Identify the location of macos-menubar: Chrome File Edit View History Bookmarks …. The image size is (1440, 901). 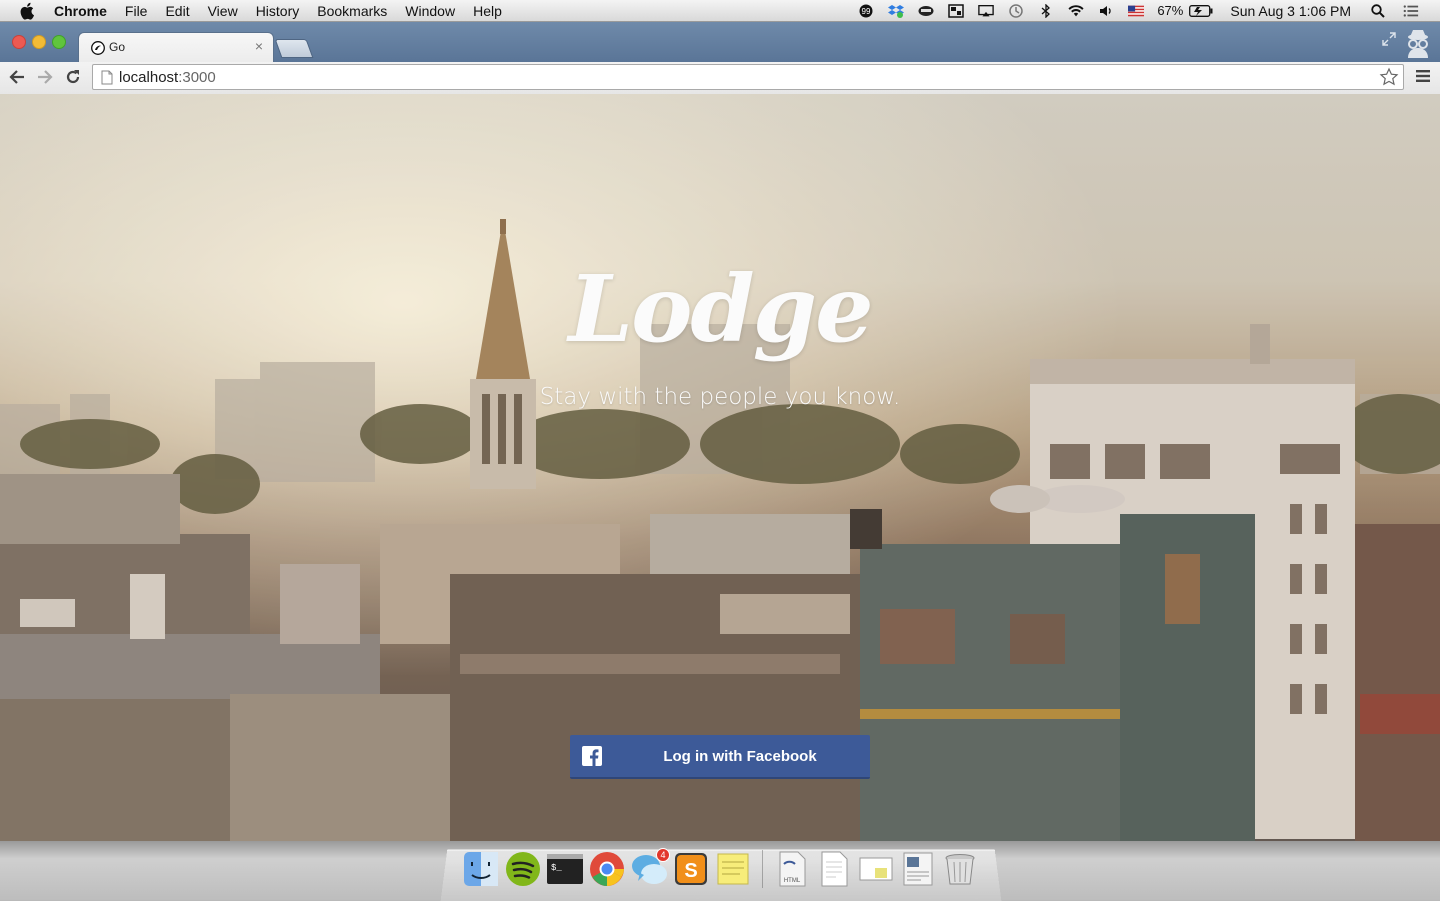
(720, 11).